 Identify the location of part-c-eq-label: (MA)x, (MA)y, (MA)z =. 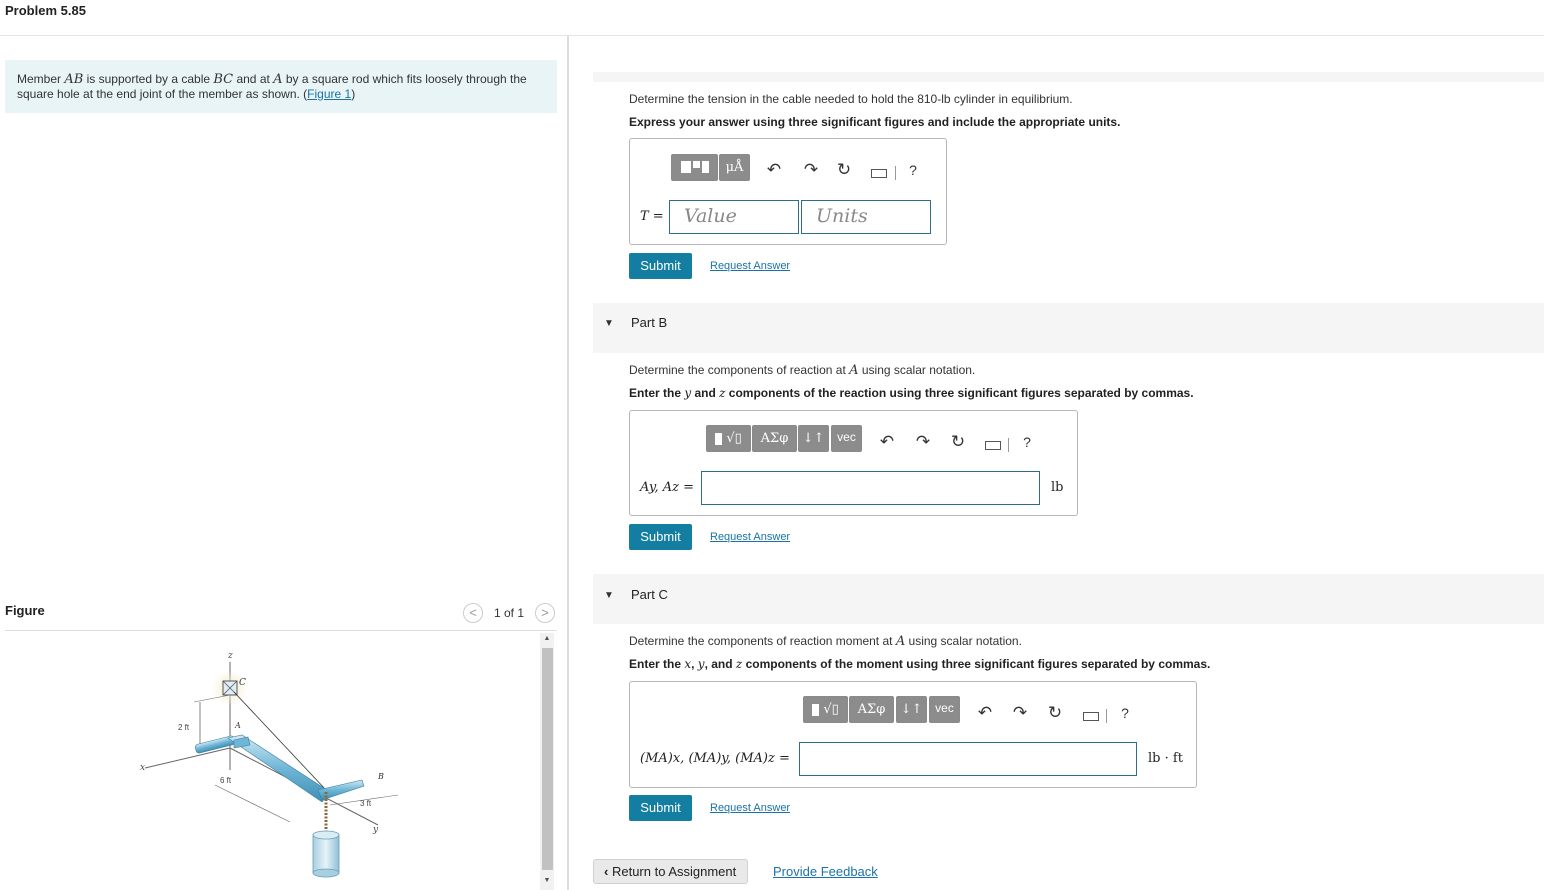
(715, 758).